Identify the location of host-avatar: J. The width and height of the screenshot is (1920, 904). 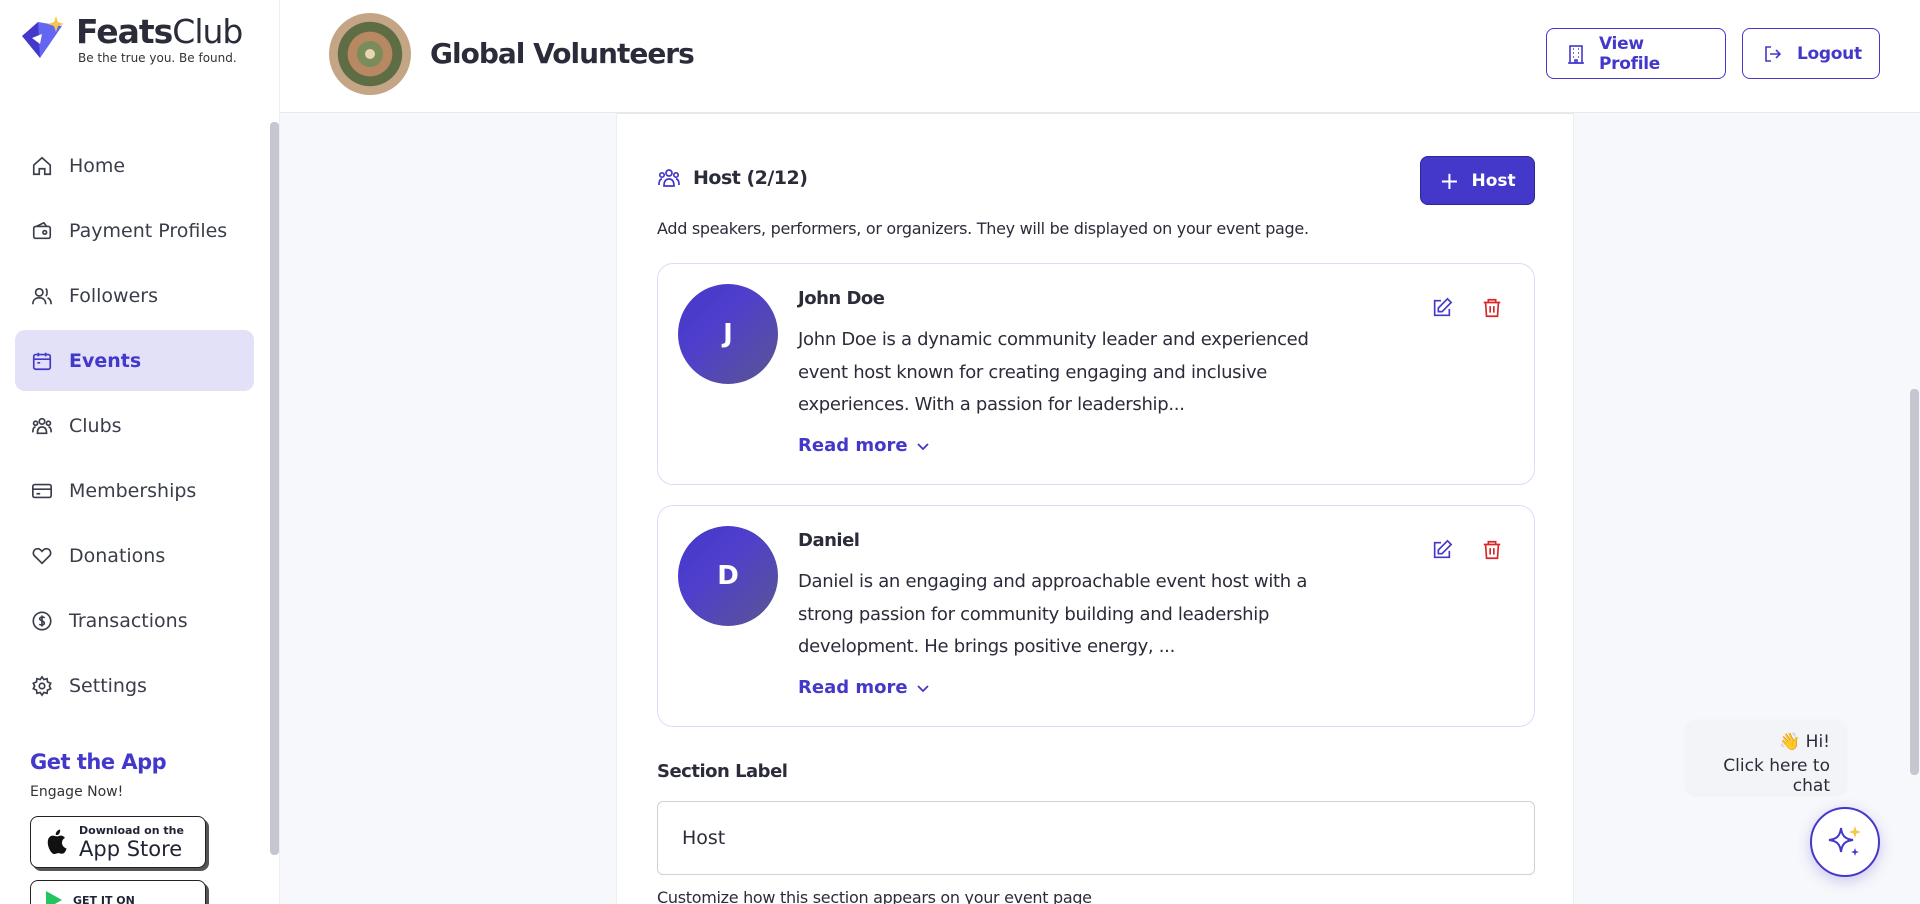
(728, 334).